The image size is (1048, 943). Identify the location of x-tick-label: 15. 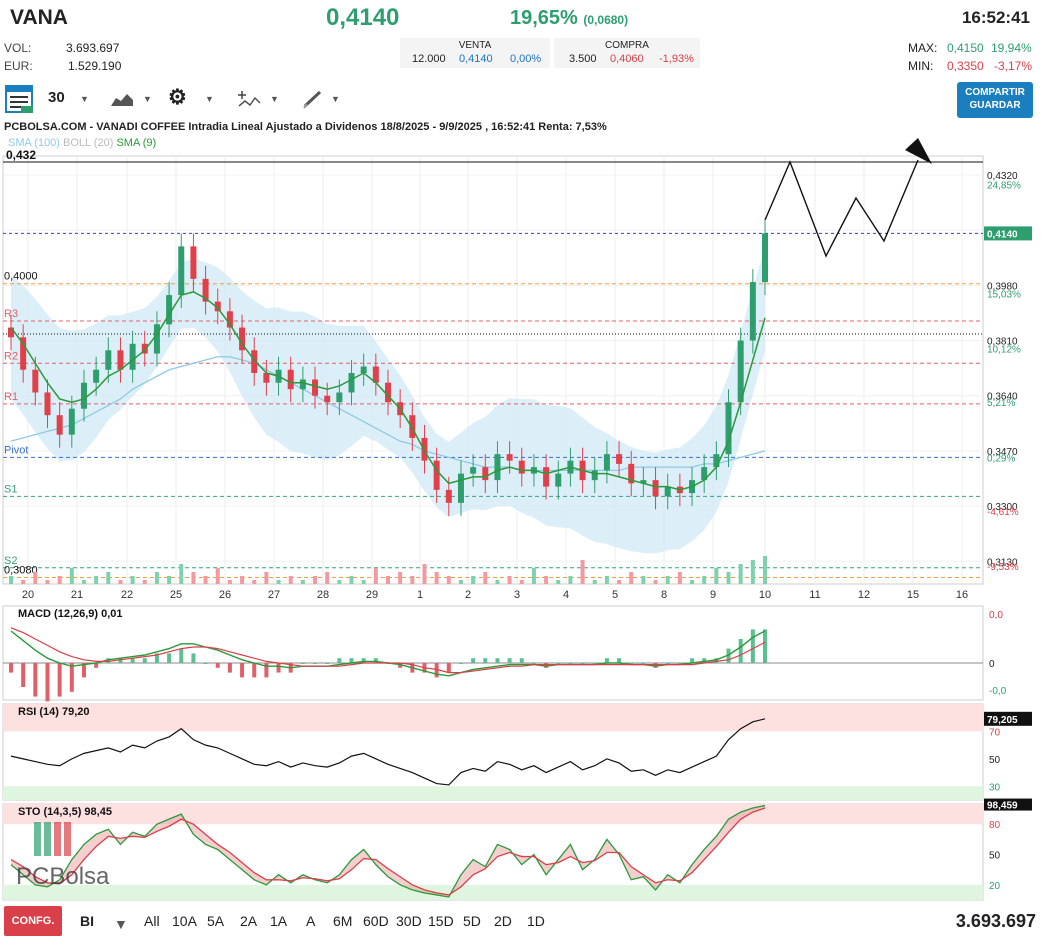
(913, 595).